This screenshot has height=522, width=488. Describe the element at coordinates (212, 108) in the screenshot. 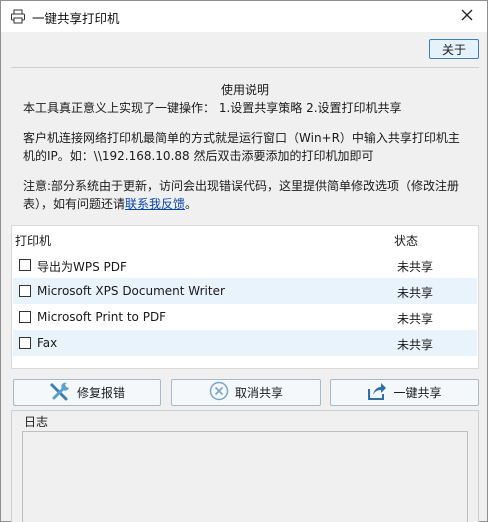

I see `usage-line-1: 本工具真正意义上实现了一键操作： 1.设置共享策略 2.设置打印机共享` at that location.